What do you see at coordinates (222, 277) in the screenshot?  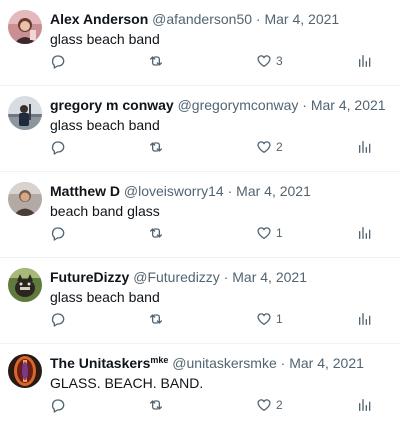 I see `tweet-header: FutureDizzy @Futuredizzy · Mar 4, 2021` at bounding box center [222, 277].